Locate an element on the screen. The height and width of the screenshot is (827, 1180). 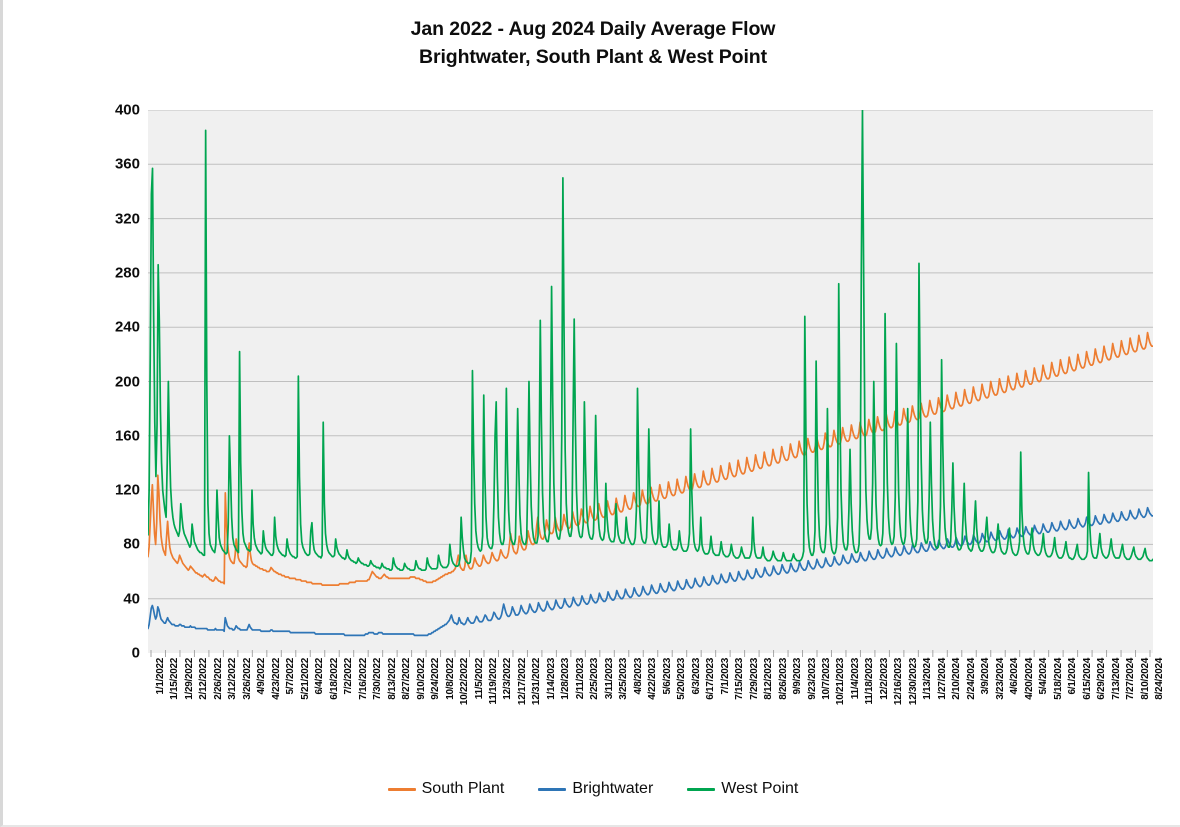
x-axis-tick-label: 8/12/2023 is located at coordinates (769, 679).